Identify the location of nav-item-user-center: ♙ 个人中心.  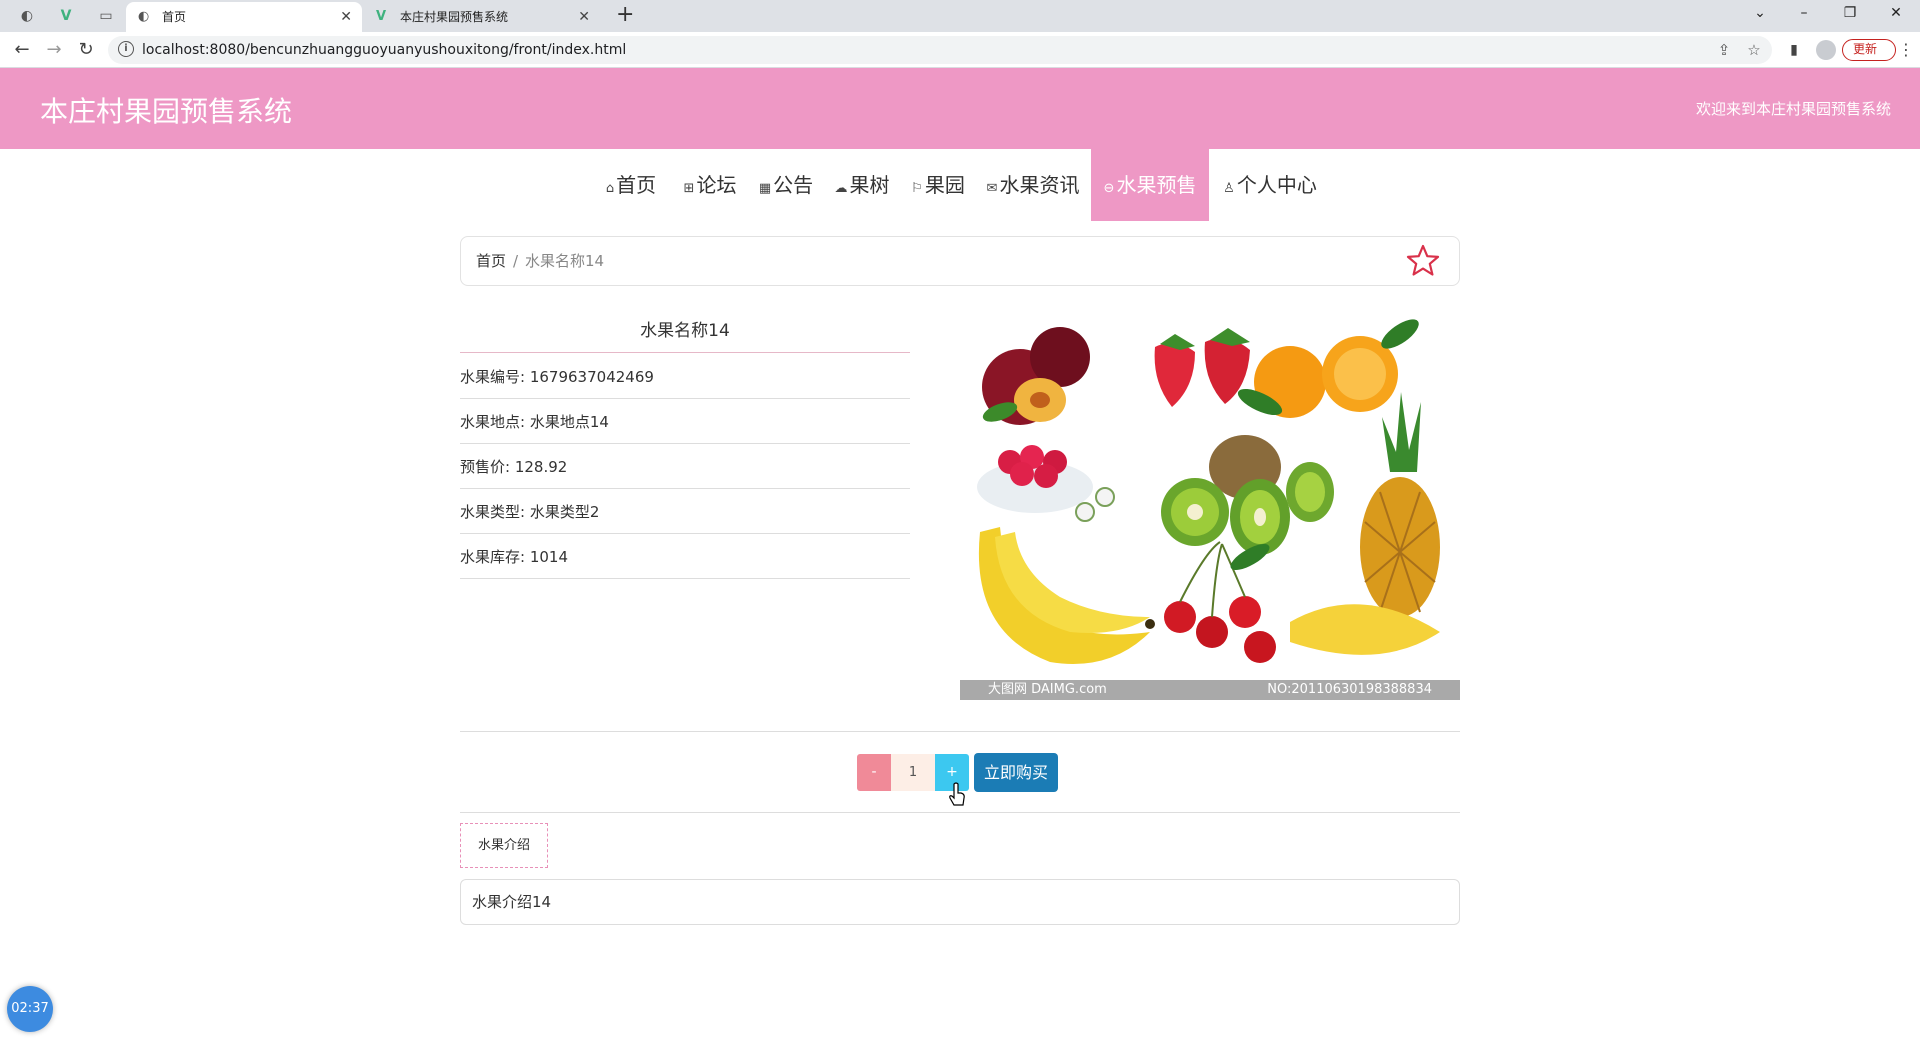
(1270, 185).